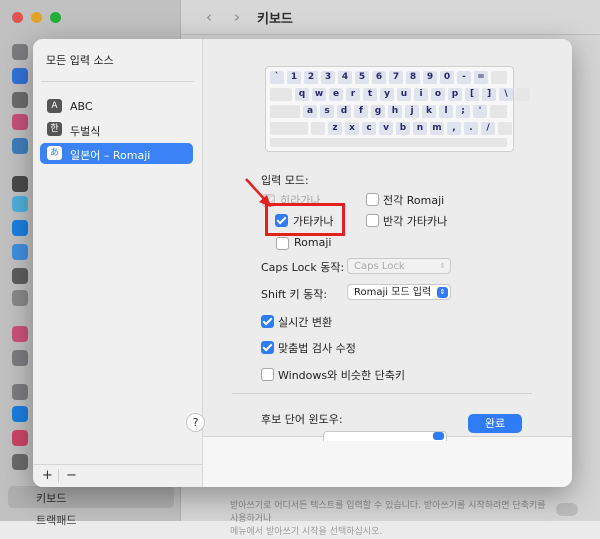 This screenshot has width=600, height=539. Describe the element at coordinates (488, 128) in the screenshot. I see `keyboard-key: /` at that location.